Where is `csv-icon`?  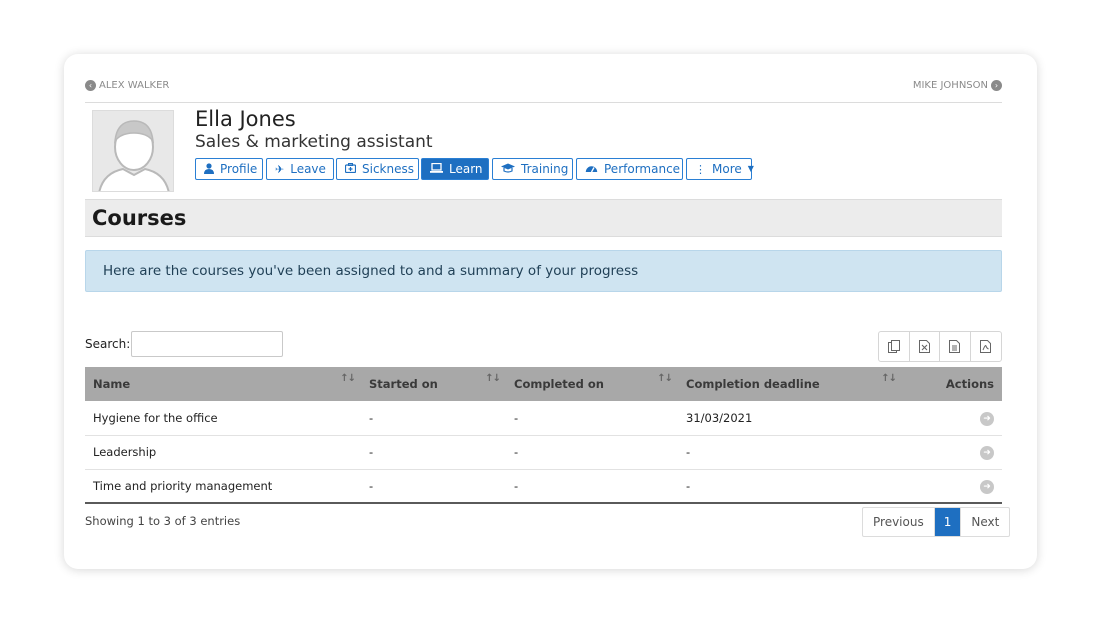
csv-icon is located at coordinates (955, 346).